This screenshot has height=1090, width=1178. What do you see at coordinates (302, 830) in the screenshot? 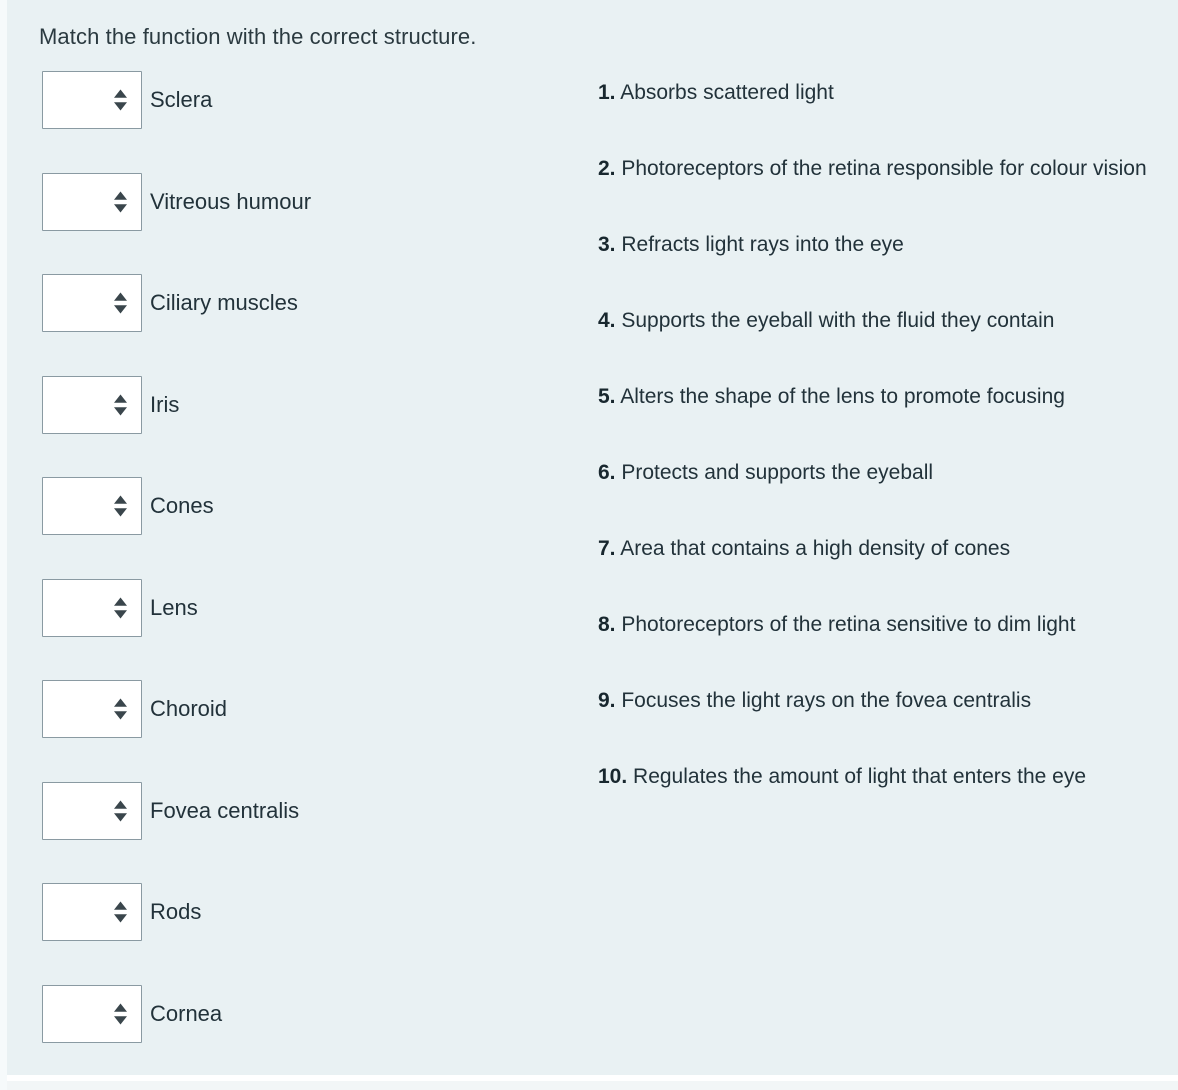
I see `structure-row: Fovea centralis` at bounding box center [302, 830].